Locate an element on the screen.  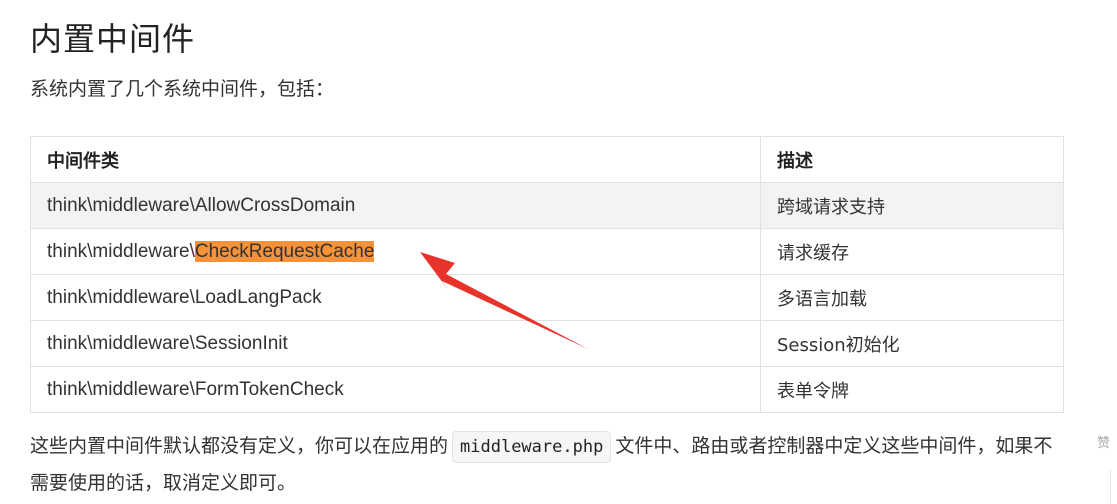
middleware-class-text: think\middleware\FormTokenCheck is located at coordinates (195, 389).